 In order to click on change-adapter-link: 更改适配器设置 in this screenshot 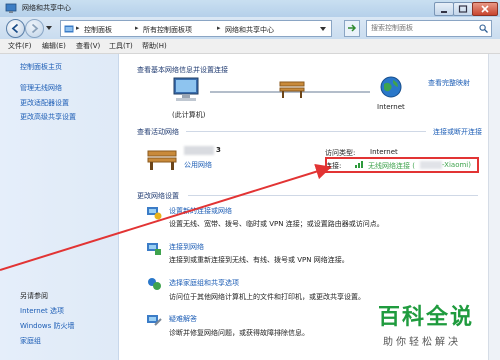, I will do `click(44, 103)`.